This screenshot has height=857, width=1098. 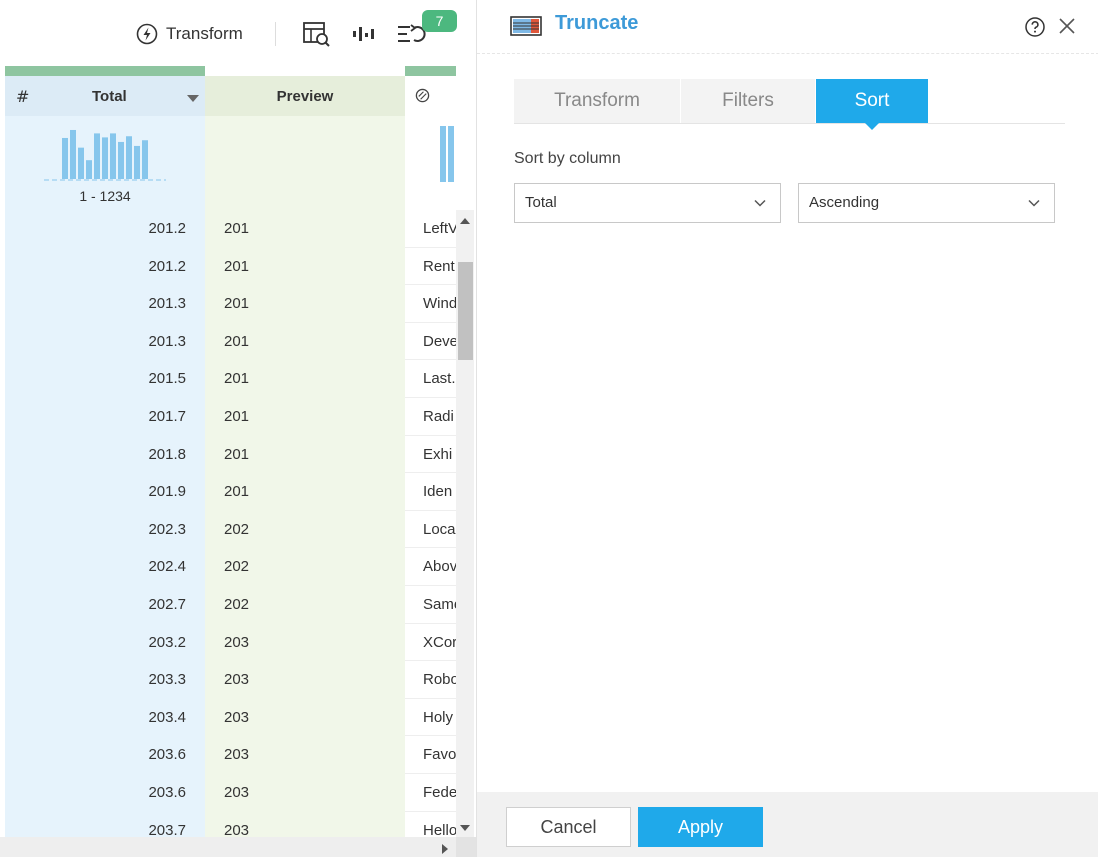 I want to click on table-row: 203.4 203 Holy, so click(x=228, y=718).